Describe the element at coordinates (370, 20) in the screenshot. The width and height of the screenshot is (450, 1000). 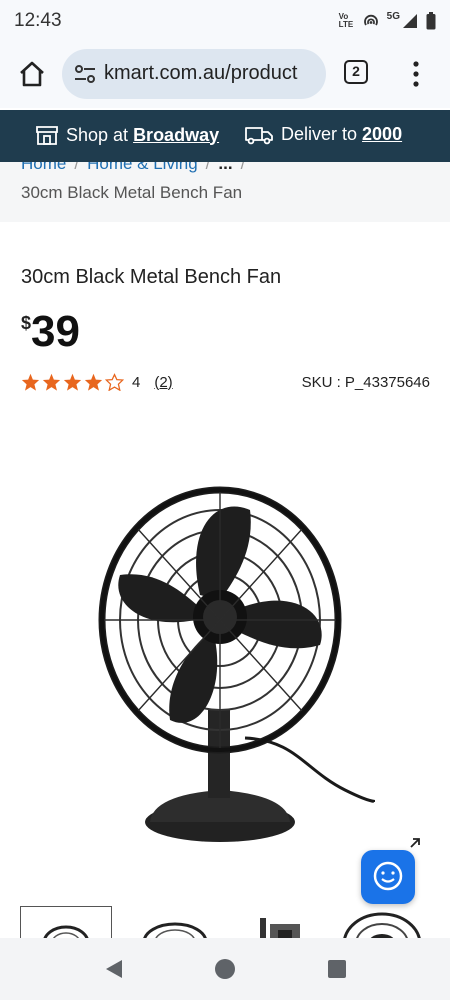
I see `hotspot-icon` at that location.